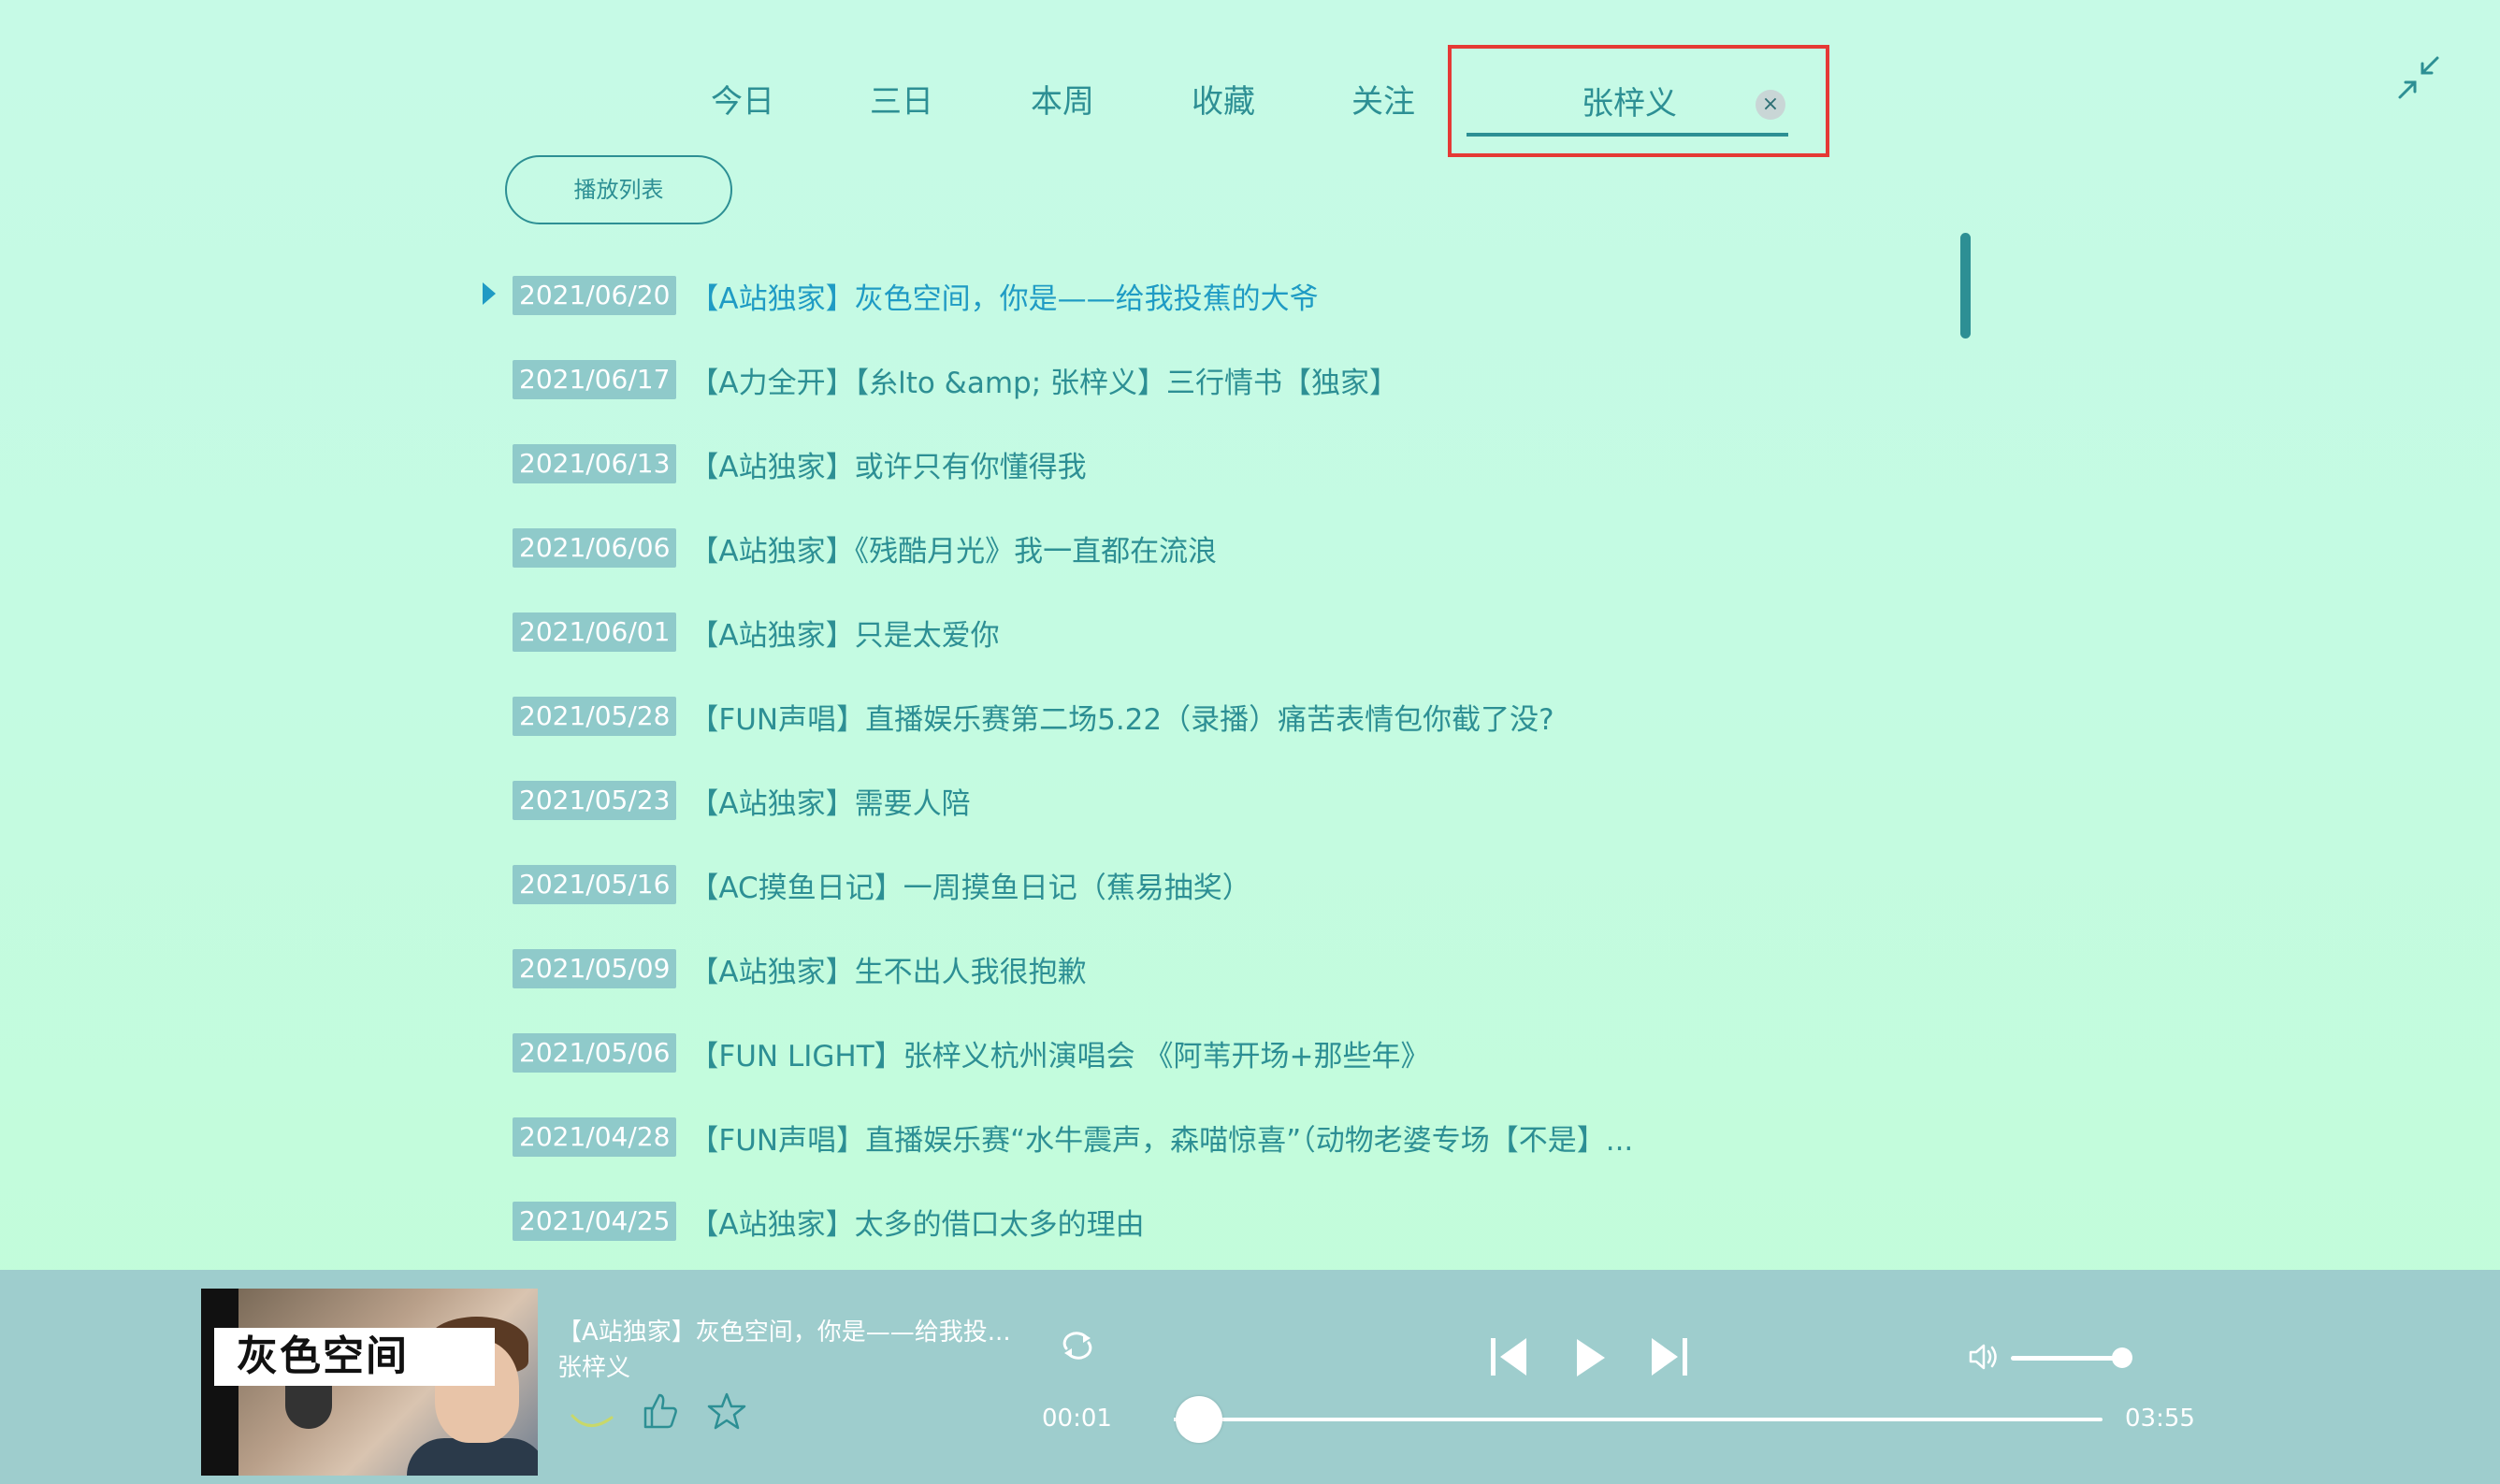 This screenshot has height=1484, width=2500. What do you see at coordinates (1198, 1419) in the screenshot?
I see `progress-knob` at bounding box center [1198, 1419].